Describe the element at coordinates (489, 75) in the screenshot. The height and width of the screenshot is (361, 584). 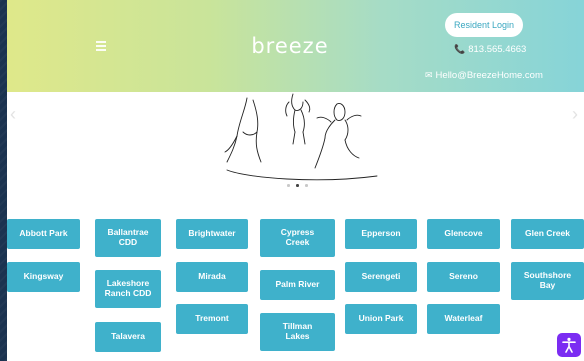
I see `email-address: Hello@BreezeHome.com` at that location.